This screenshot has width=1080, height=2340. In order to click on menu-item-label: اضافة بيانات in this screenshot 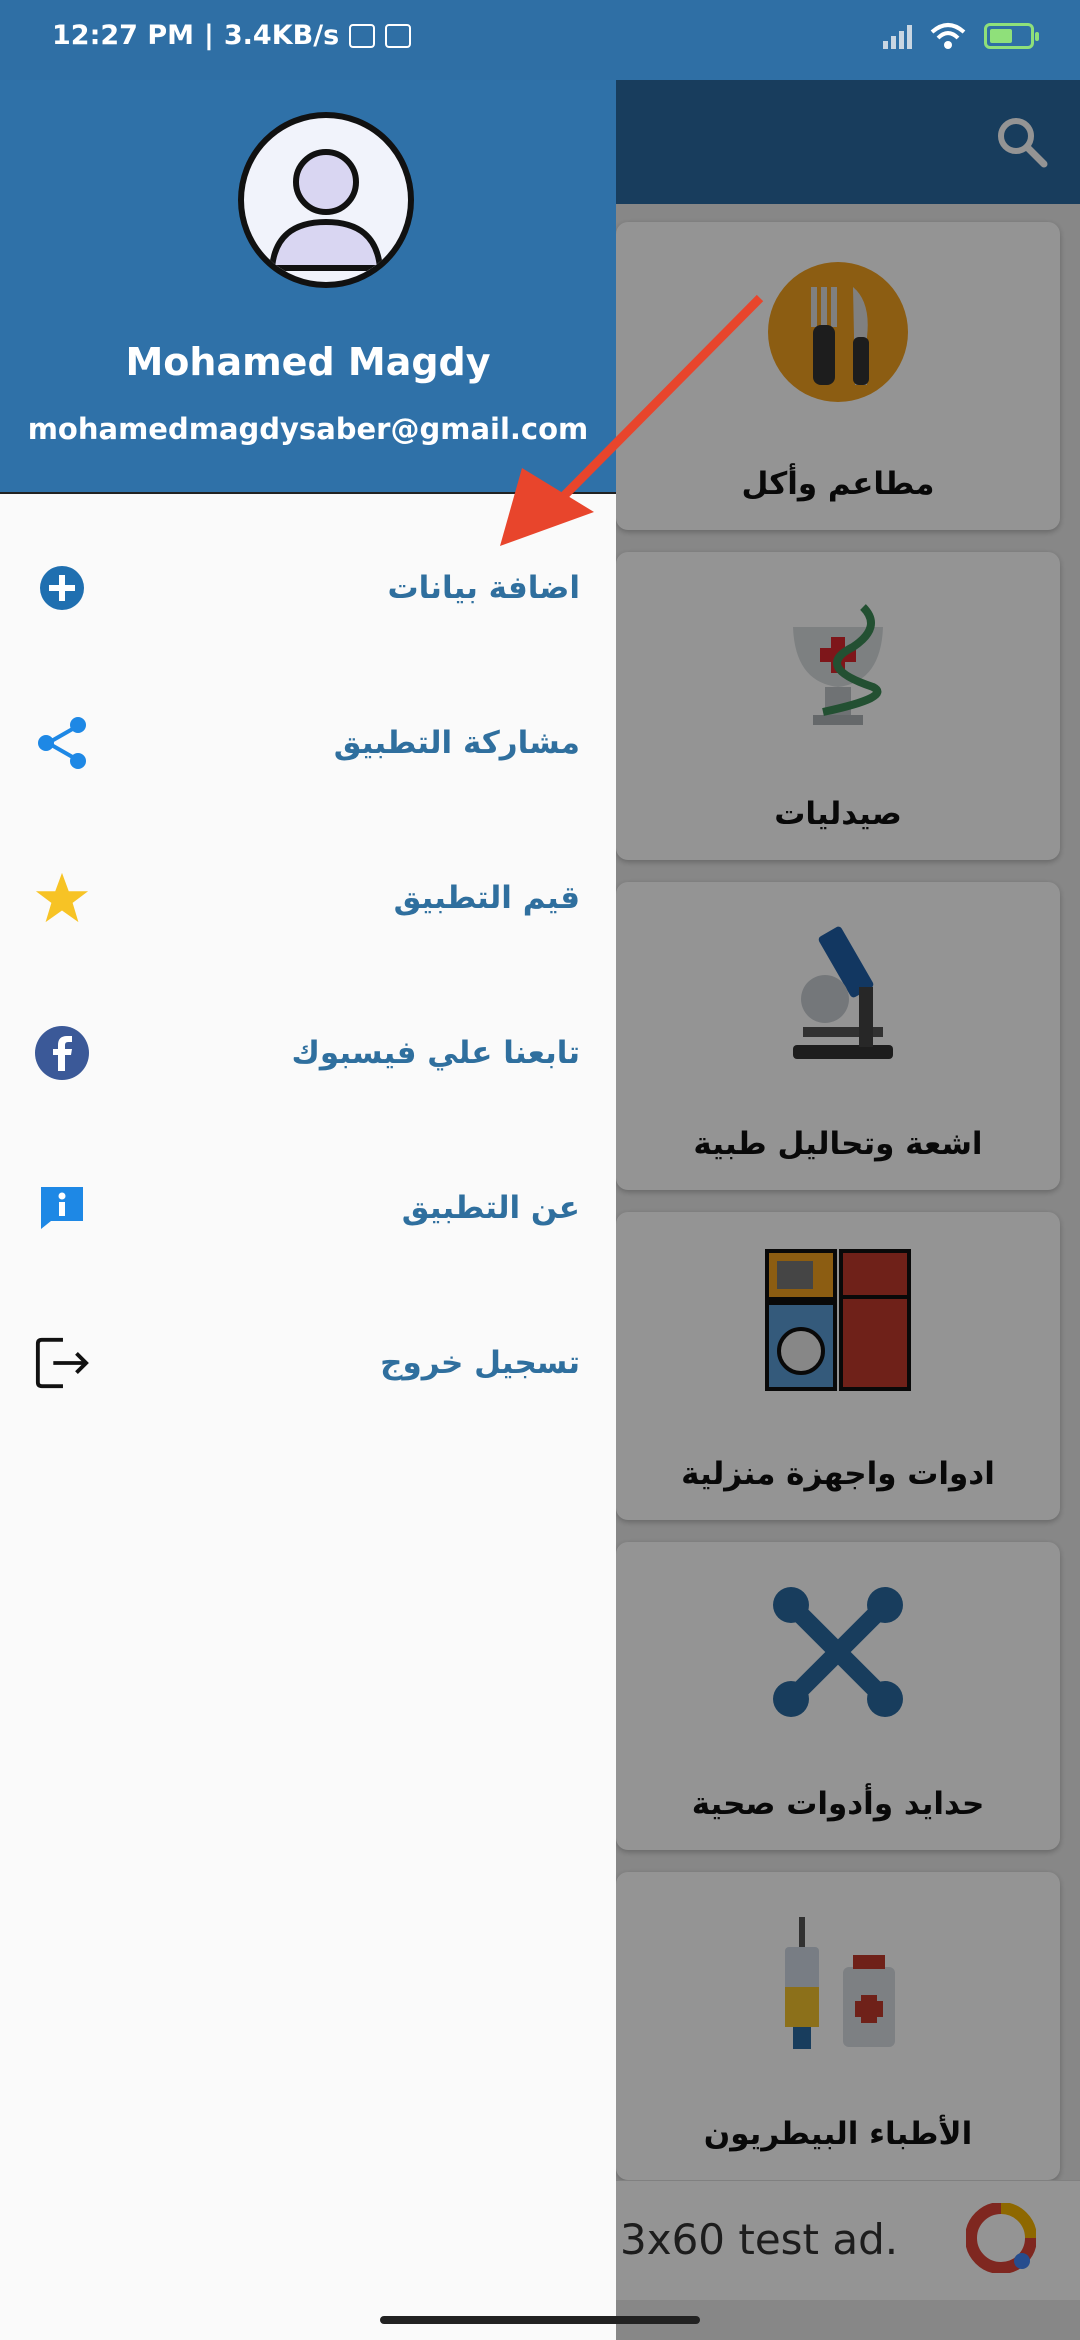, I will do `click(483, 587)`.